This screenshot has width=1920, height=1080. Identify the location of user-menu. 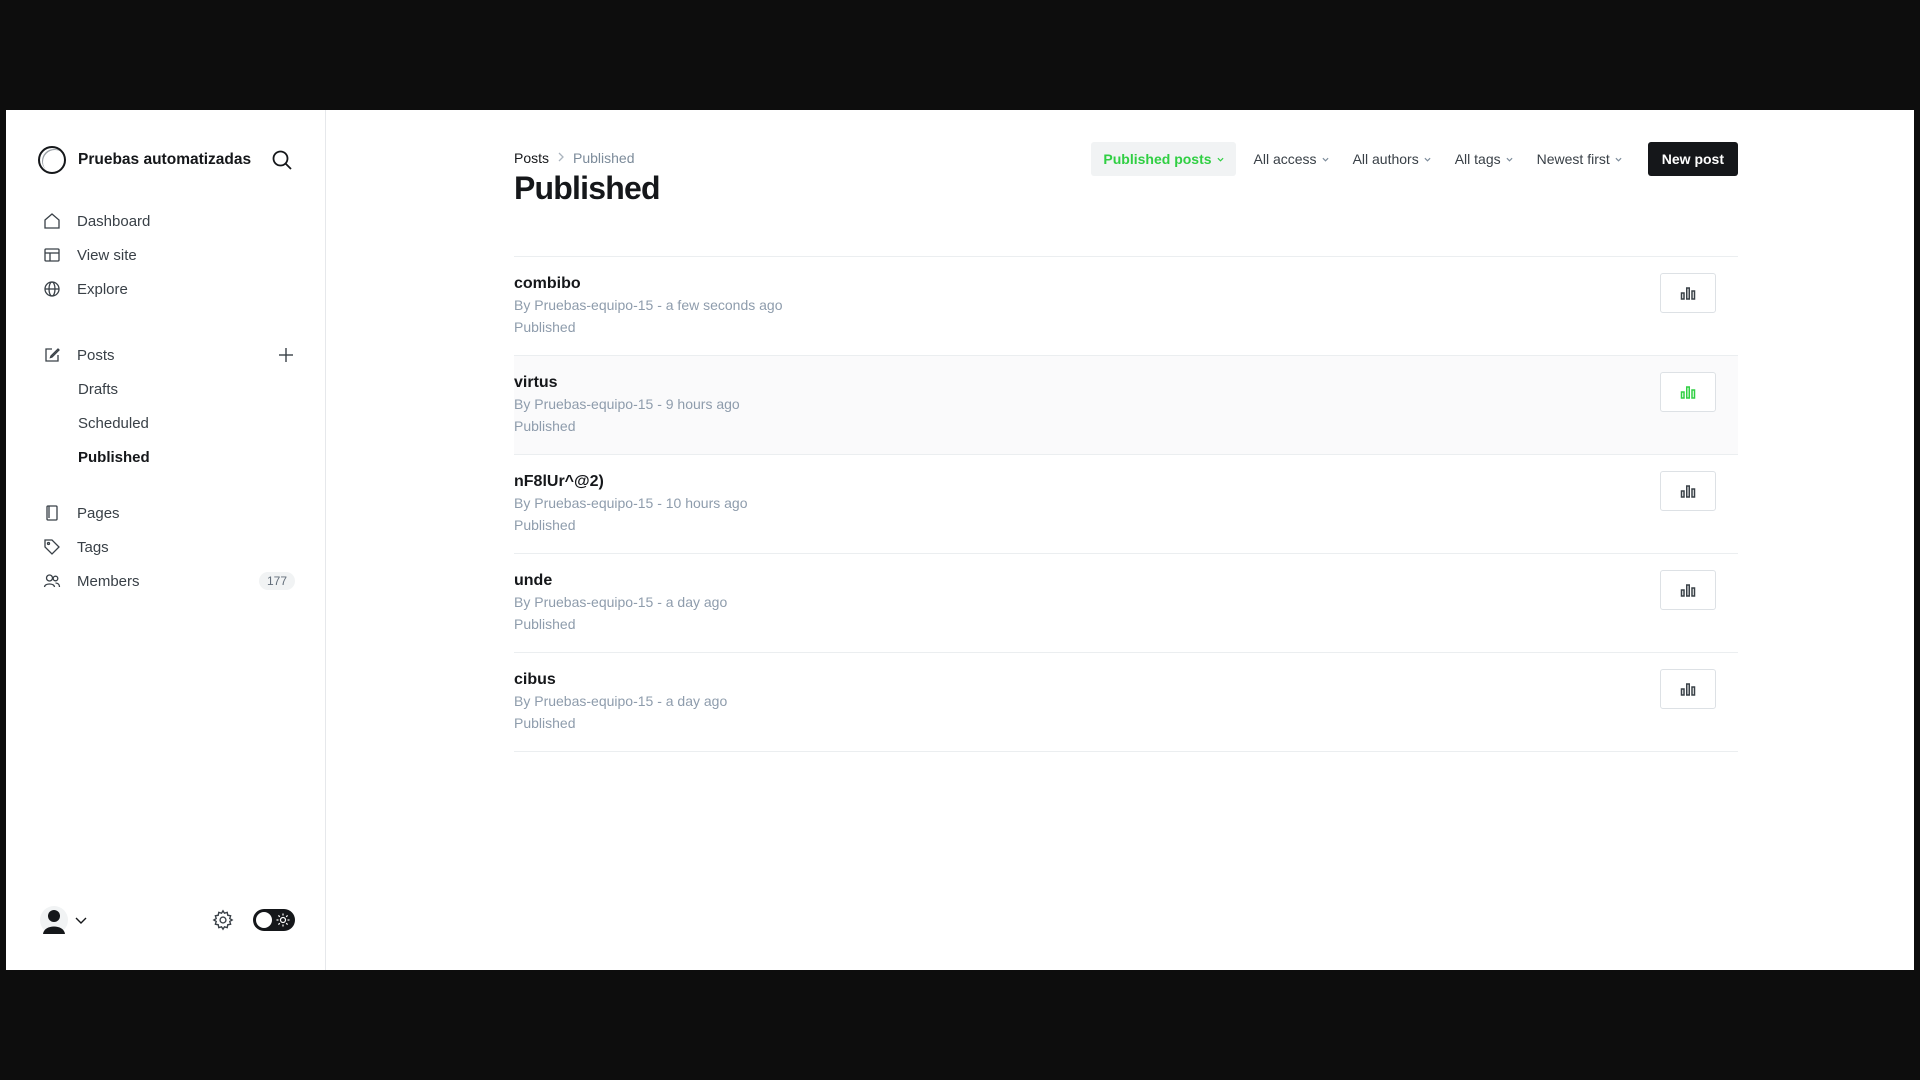
(64, 920).